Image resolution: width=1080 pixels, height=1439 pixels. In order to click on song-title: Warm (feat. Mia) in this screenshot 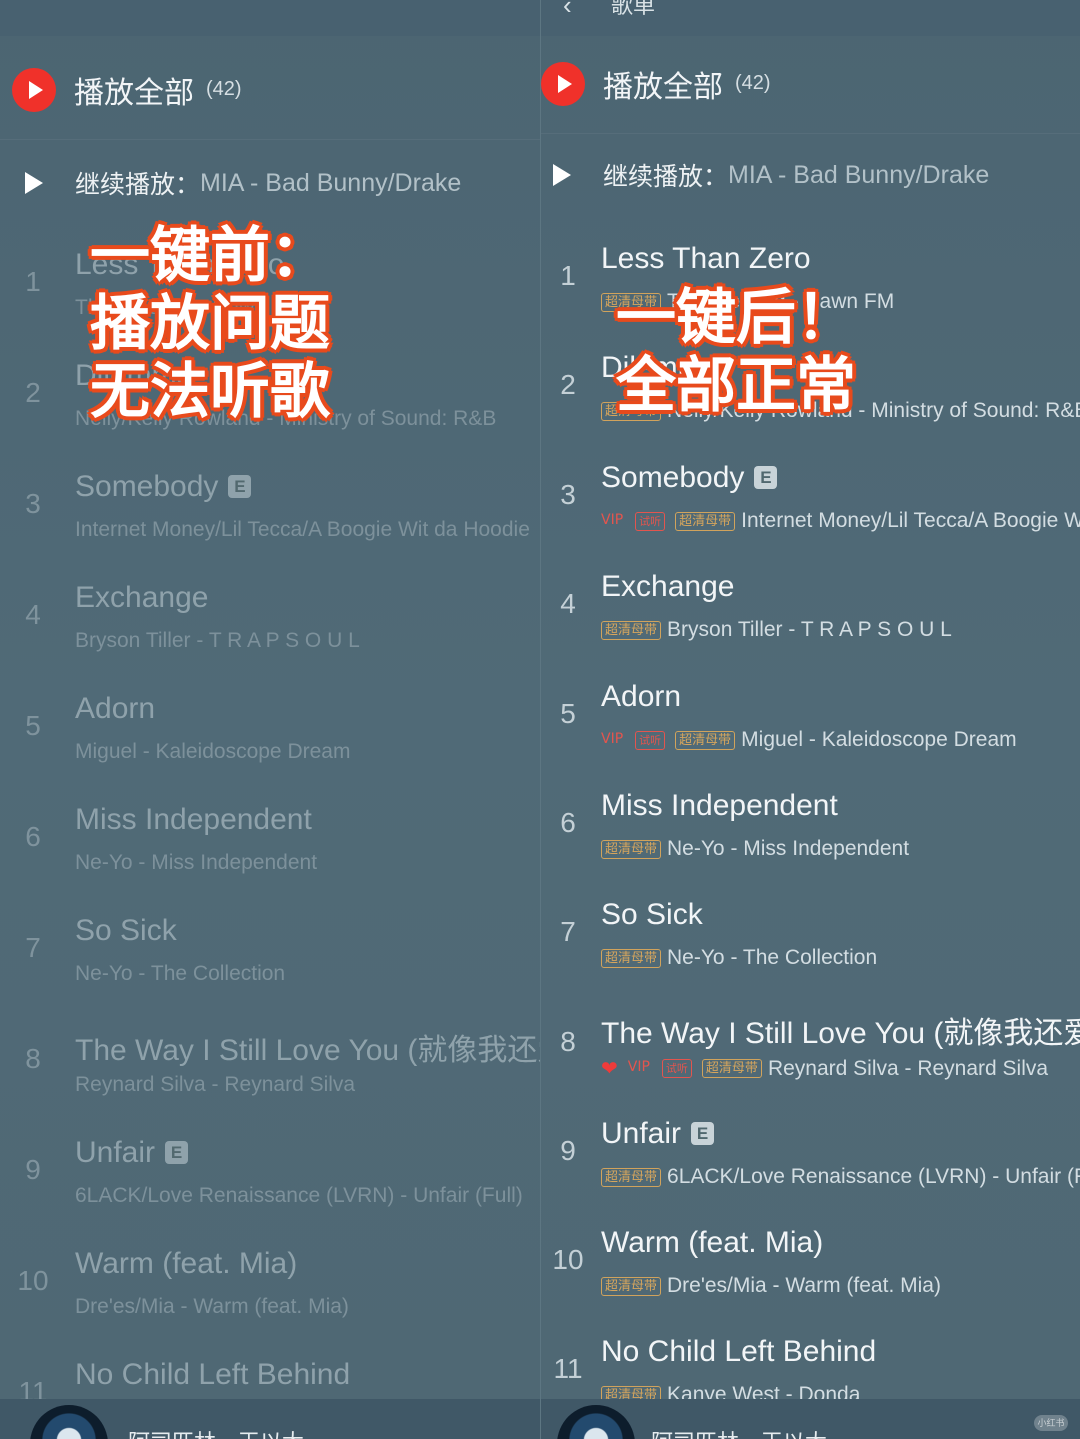, I will do `click(186, 1263)`.